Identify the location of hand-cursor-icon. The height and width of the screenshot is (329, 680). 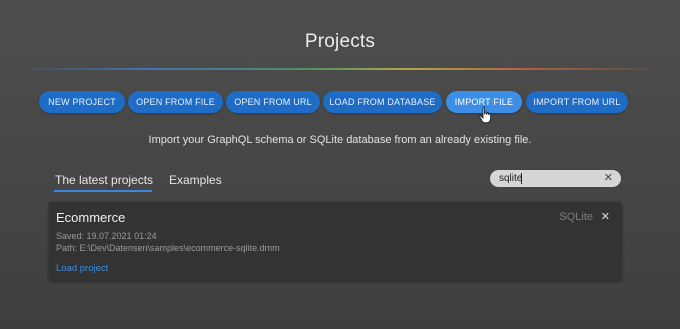
(485, 115).